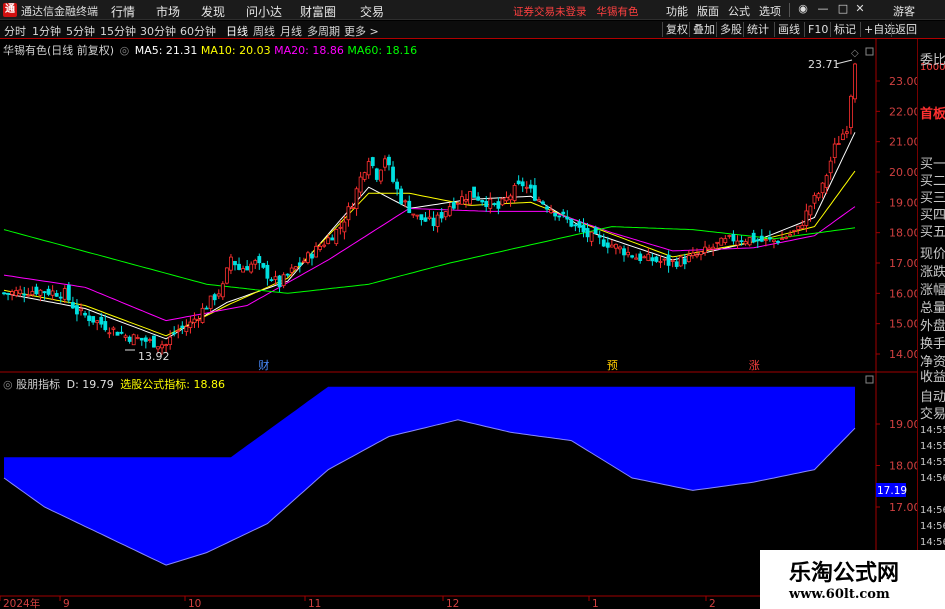  What do you see at coordinates (323, 31) in the screenshot?
I see `period-multi: 多周期` at bounding box center [323, 31].